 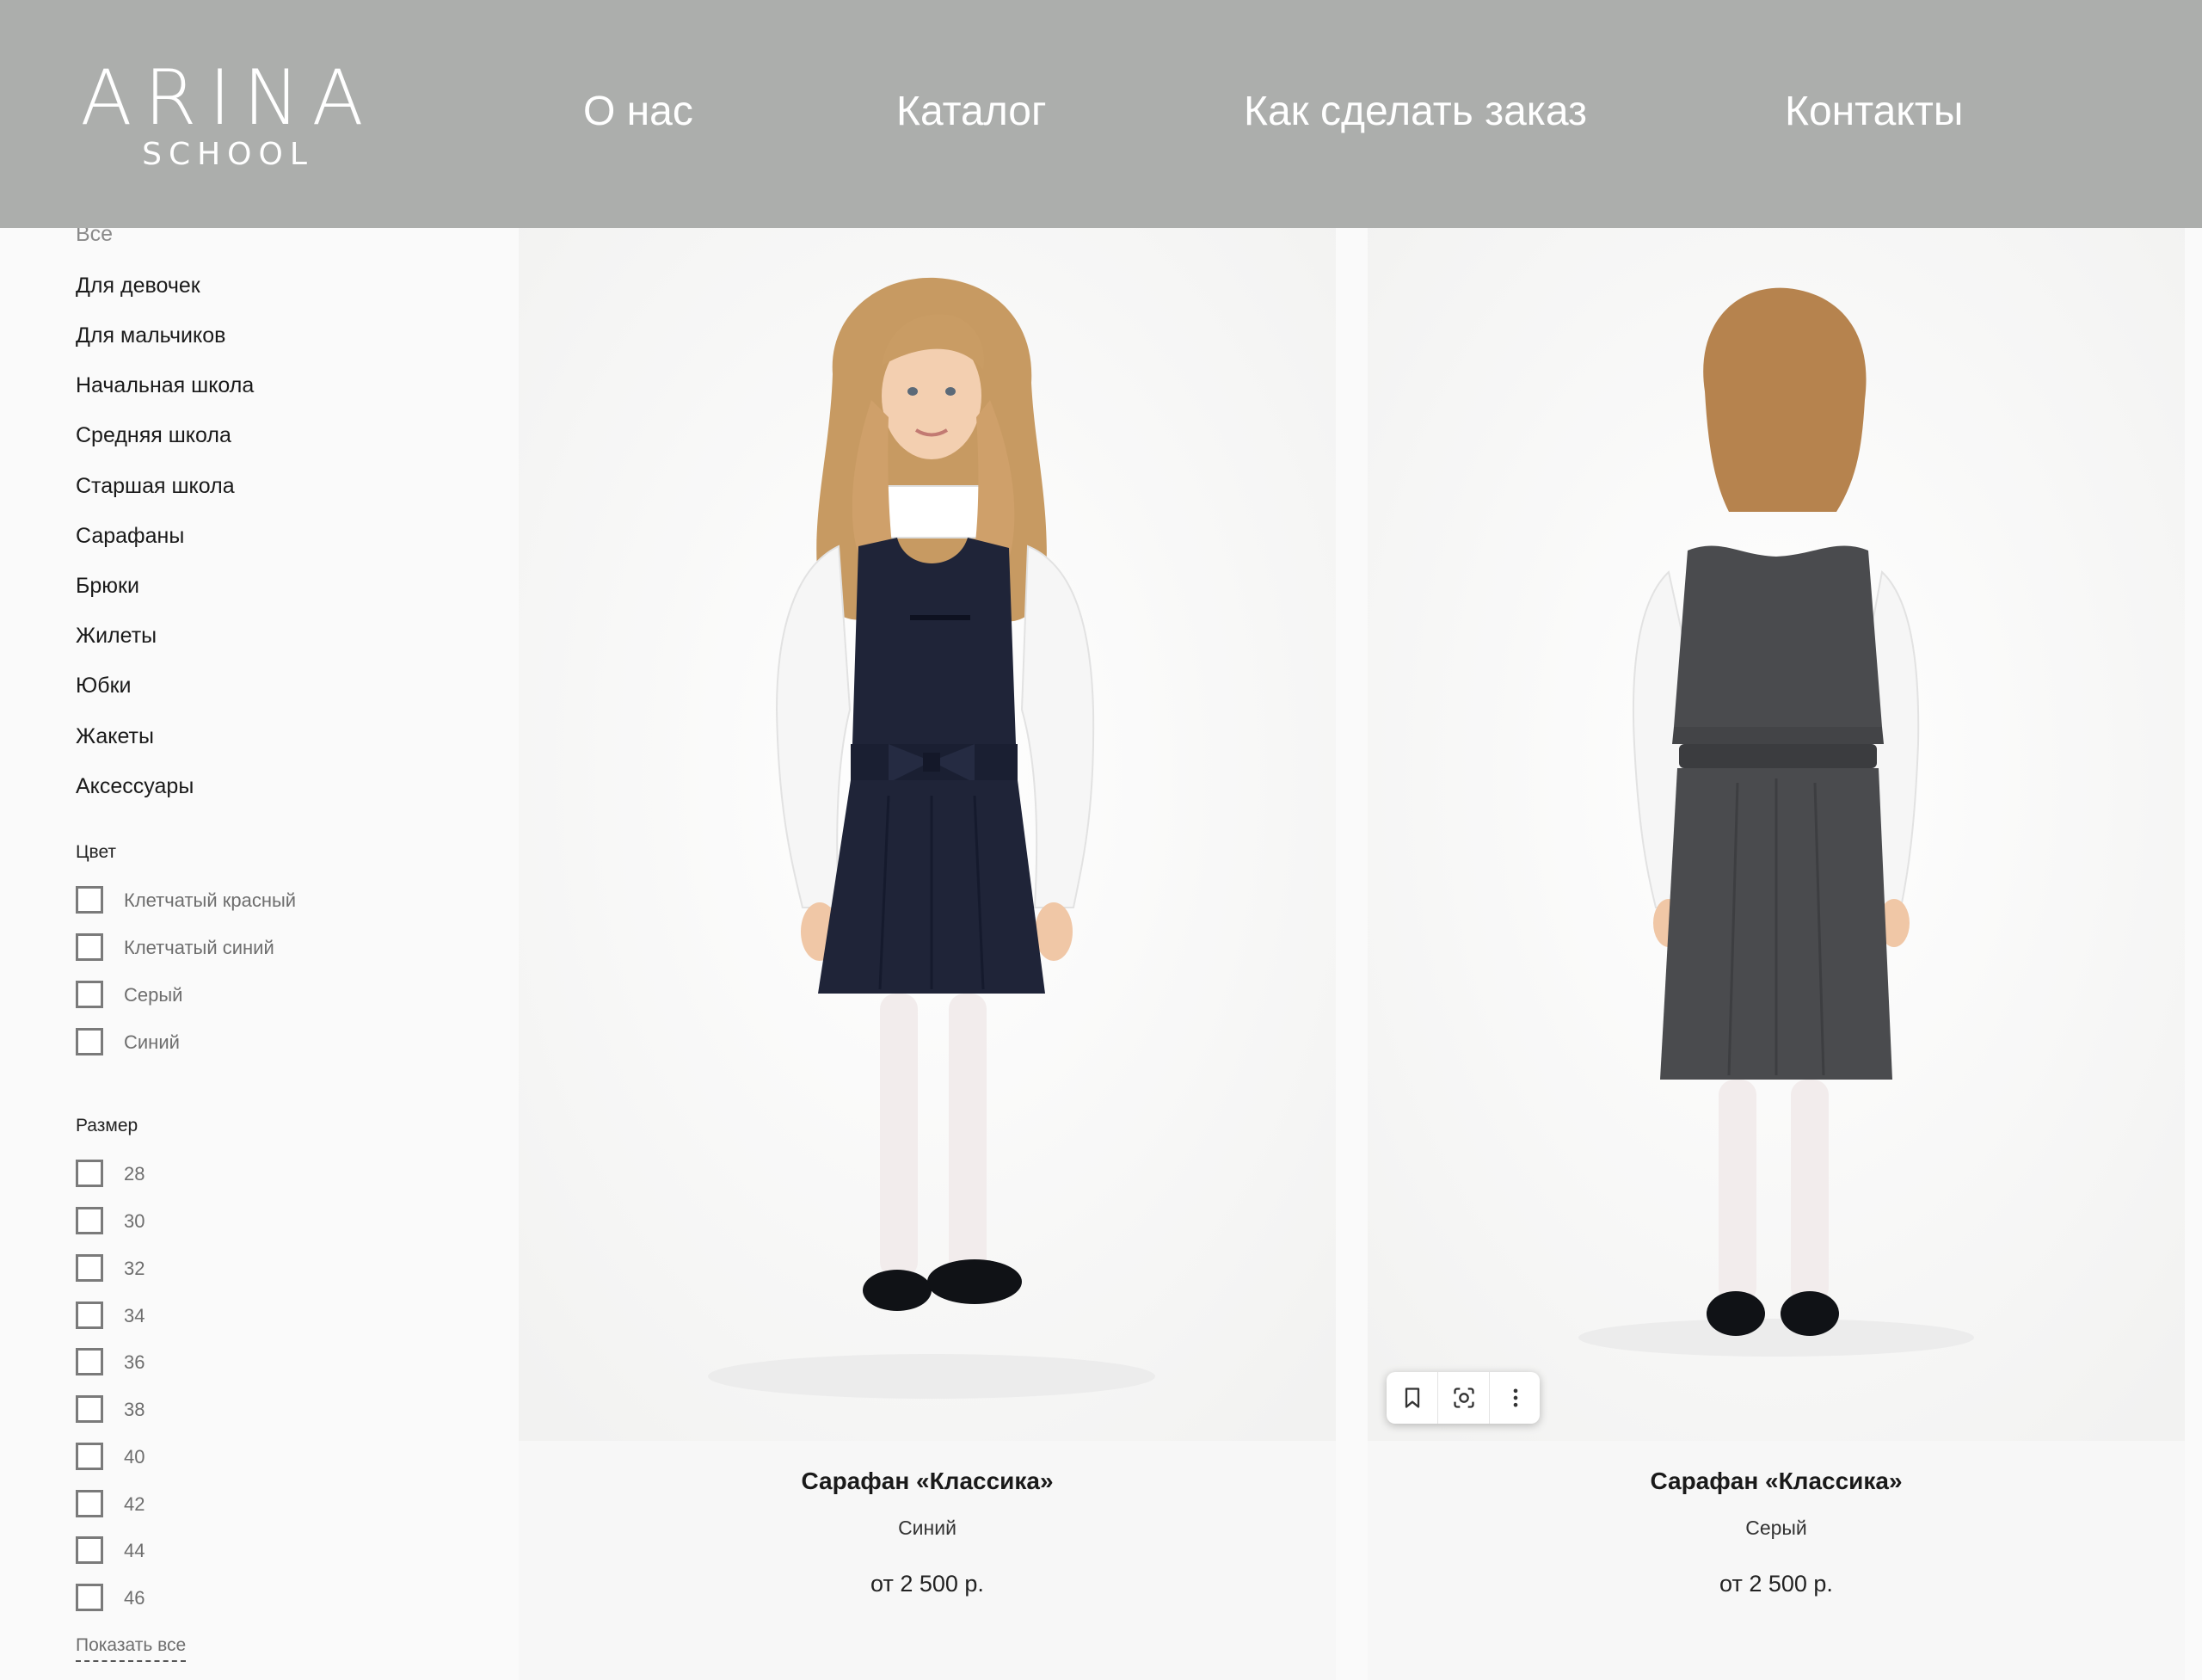 I want to click on checkbox-label: 36, so click(x=134, y=1362).